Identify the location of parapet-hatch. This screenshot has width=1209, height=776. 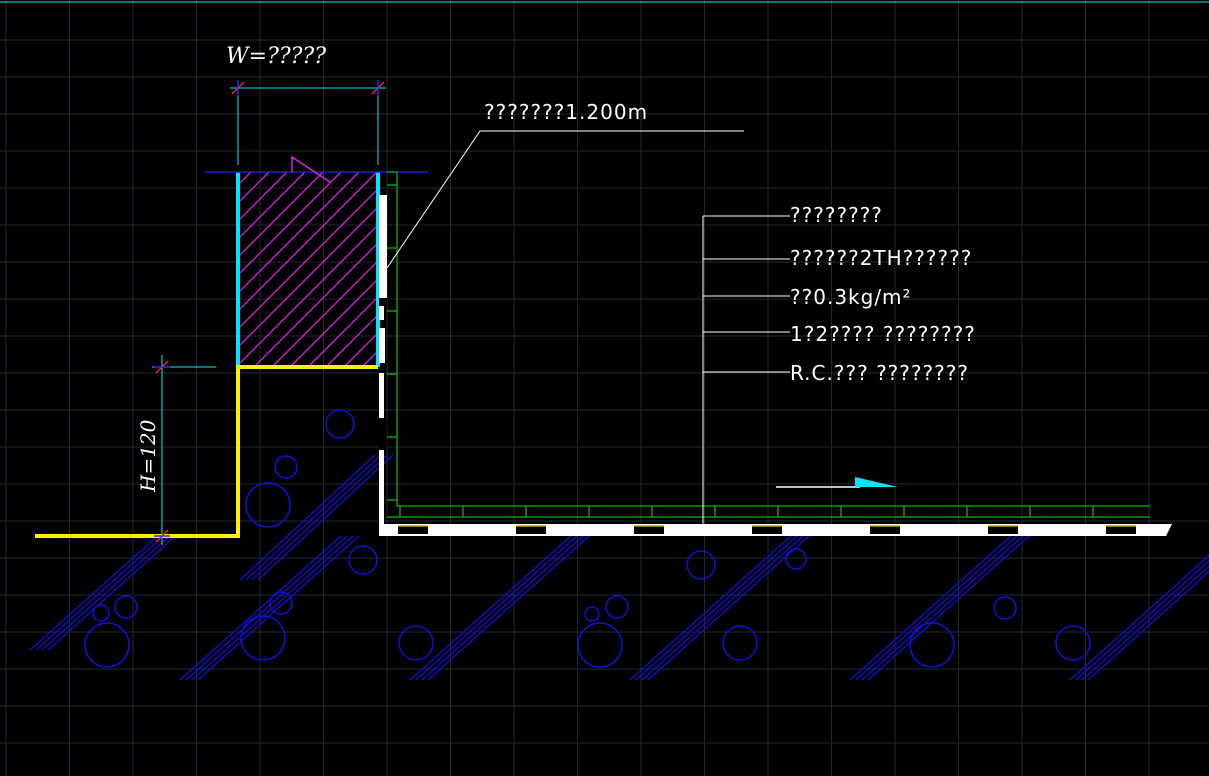
(308, 269).